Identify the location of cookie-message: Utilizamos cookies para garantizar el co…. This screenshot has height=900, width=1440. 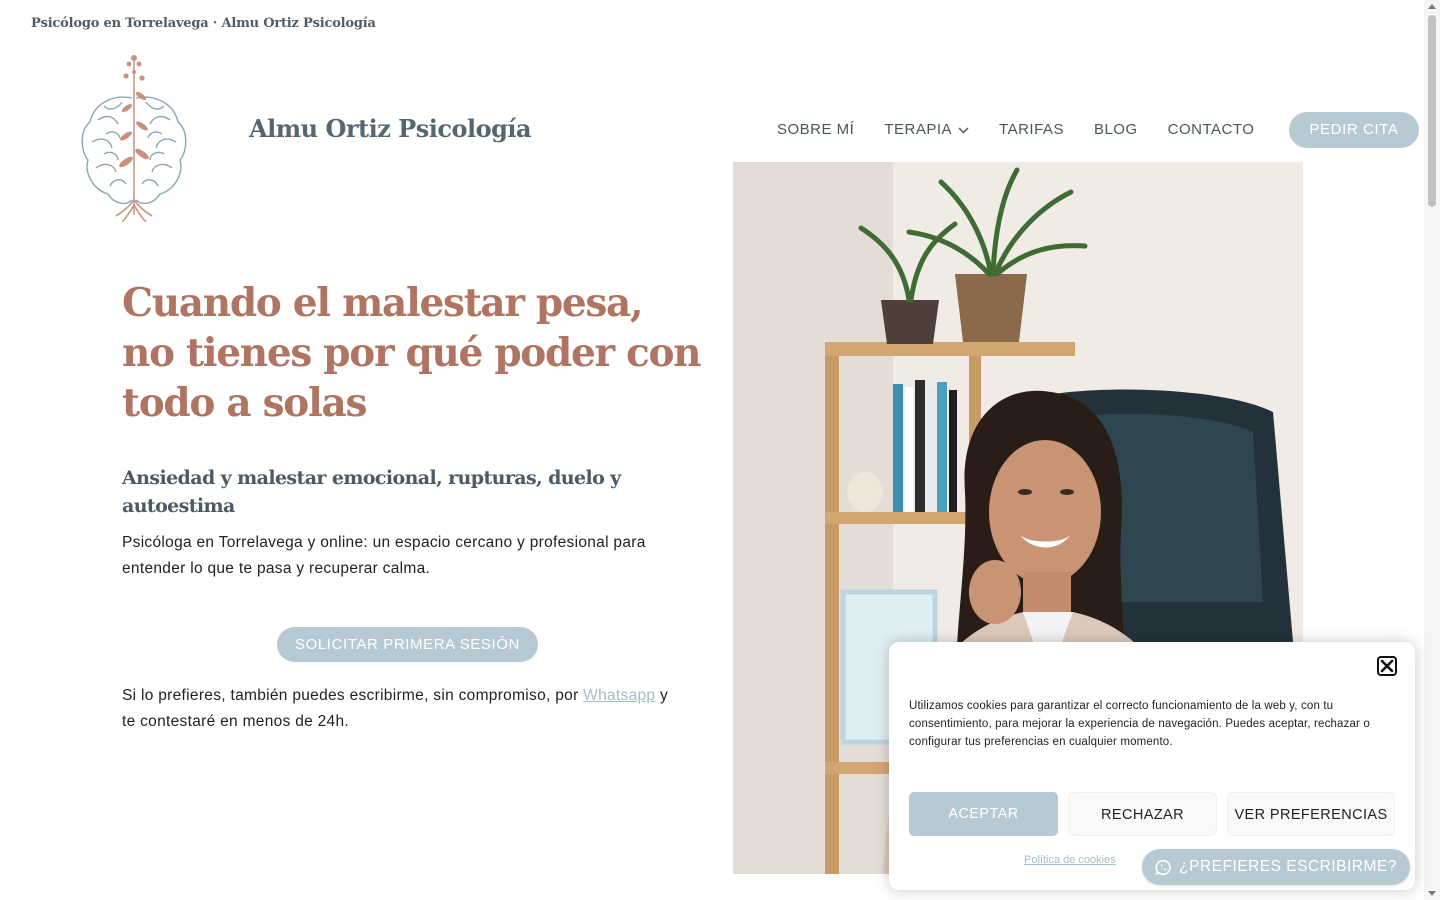
(1139, 724).